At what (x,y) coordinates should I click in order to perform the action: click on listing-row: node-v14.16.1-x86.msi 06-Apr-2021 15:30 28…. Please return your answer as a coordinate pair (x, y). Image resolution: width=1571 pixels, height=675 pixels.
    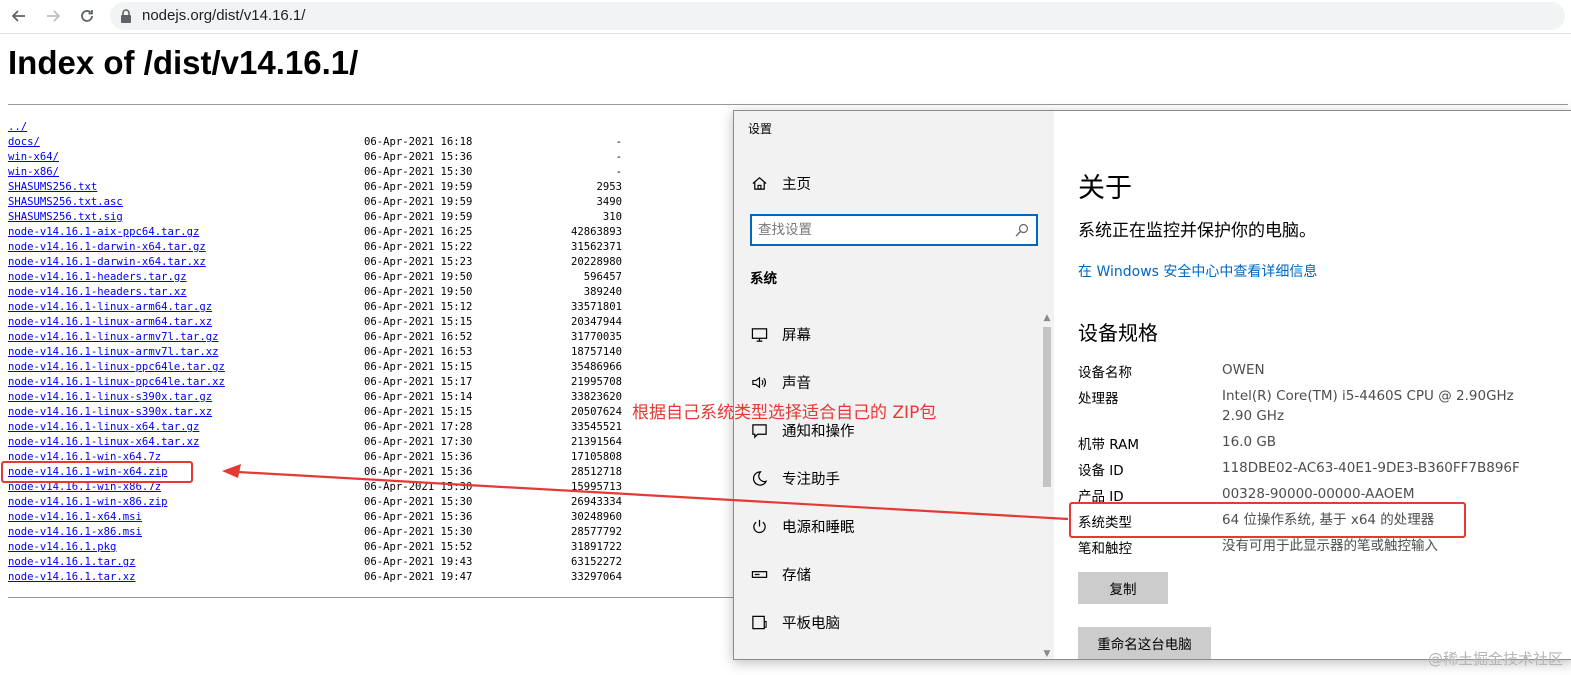
    Looking at the image, I should click on (368, 532).